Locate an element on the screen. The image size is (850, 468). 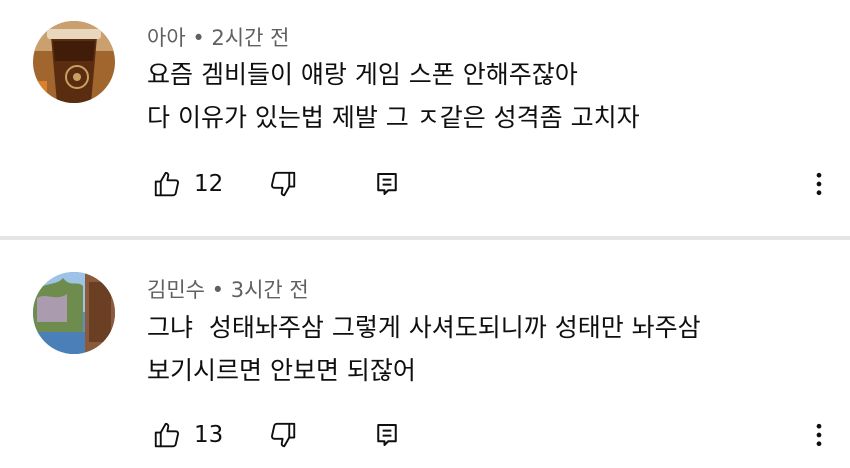
author-name: 김민수 is located at coordinates (176, 290).